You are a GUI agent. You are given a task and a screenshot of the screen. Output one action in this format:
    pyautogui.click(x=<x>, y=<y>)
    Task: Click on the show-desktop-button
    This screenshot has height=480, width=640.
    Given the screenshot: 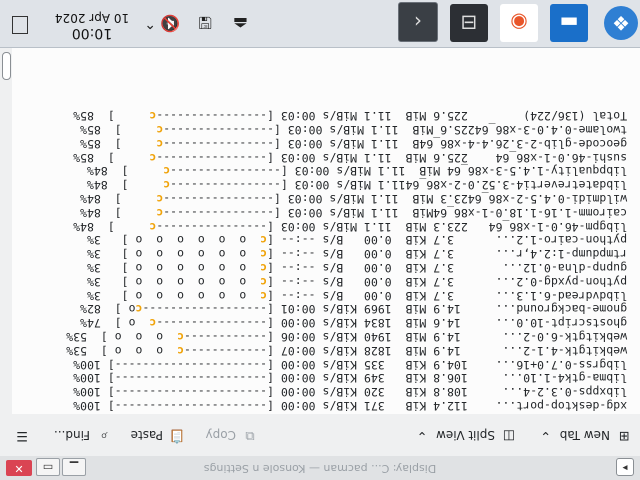 What is the action you would take?
    pyautogui.click(x=20, y=25)
    